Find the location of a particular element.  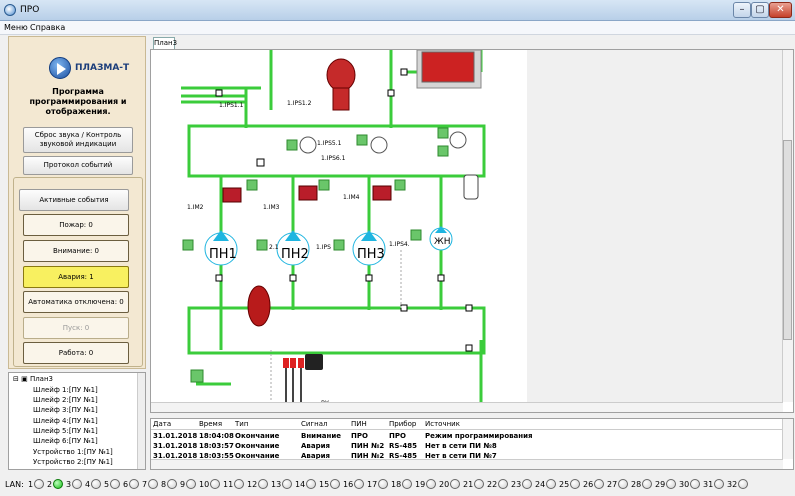

menu-item-menu: Меню is located at coordinates (16, 27).